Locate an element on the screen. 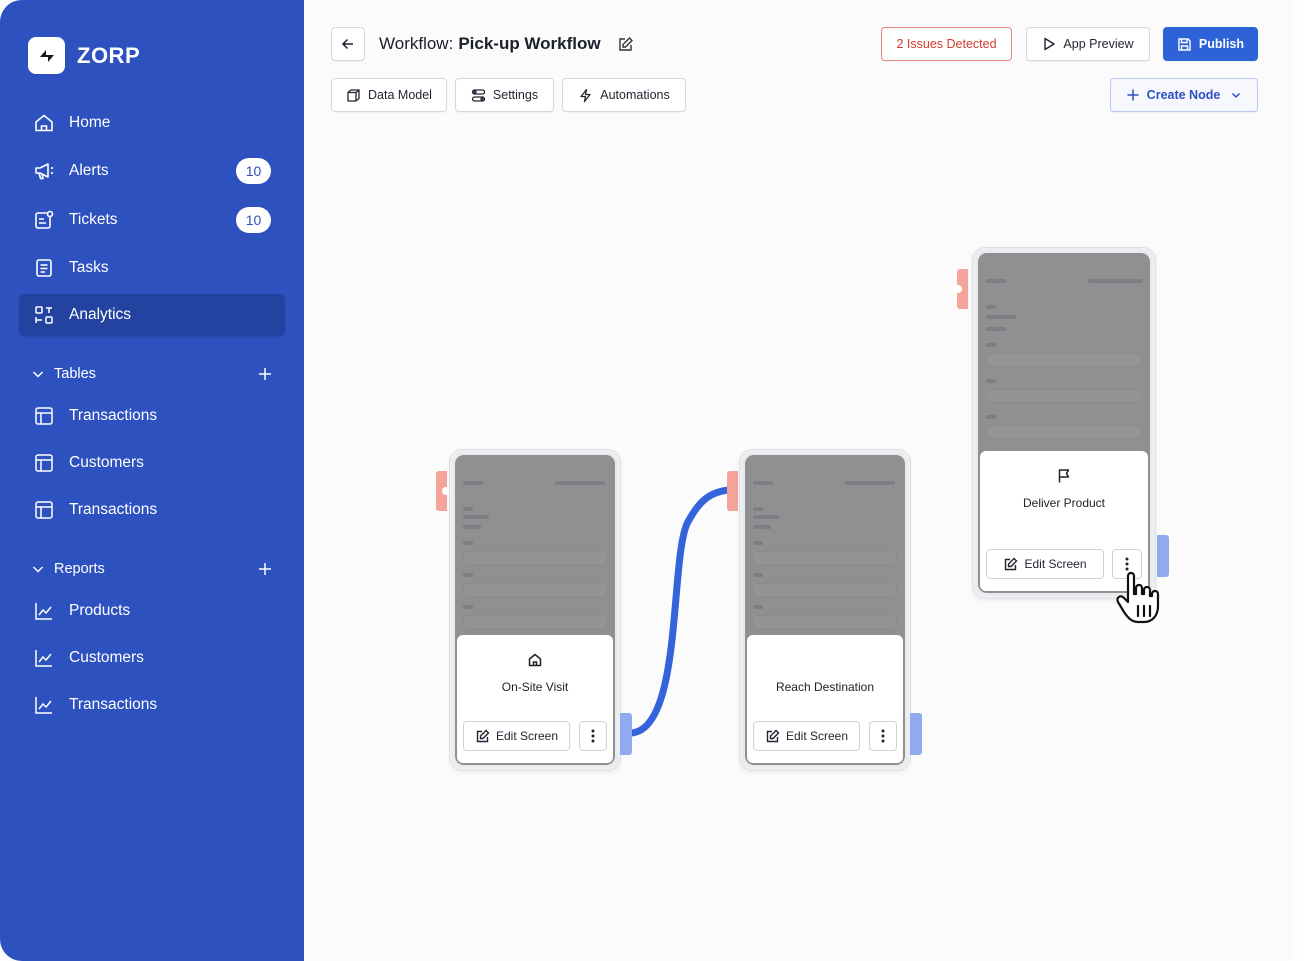 Image resolution: width=1312 pixels, height=961 pixels. arrow-left-icon is located at coordinates (348, 44).